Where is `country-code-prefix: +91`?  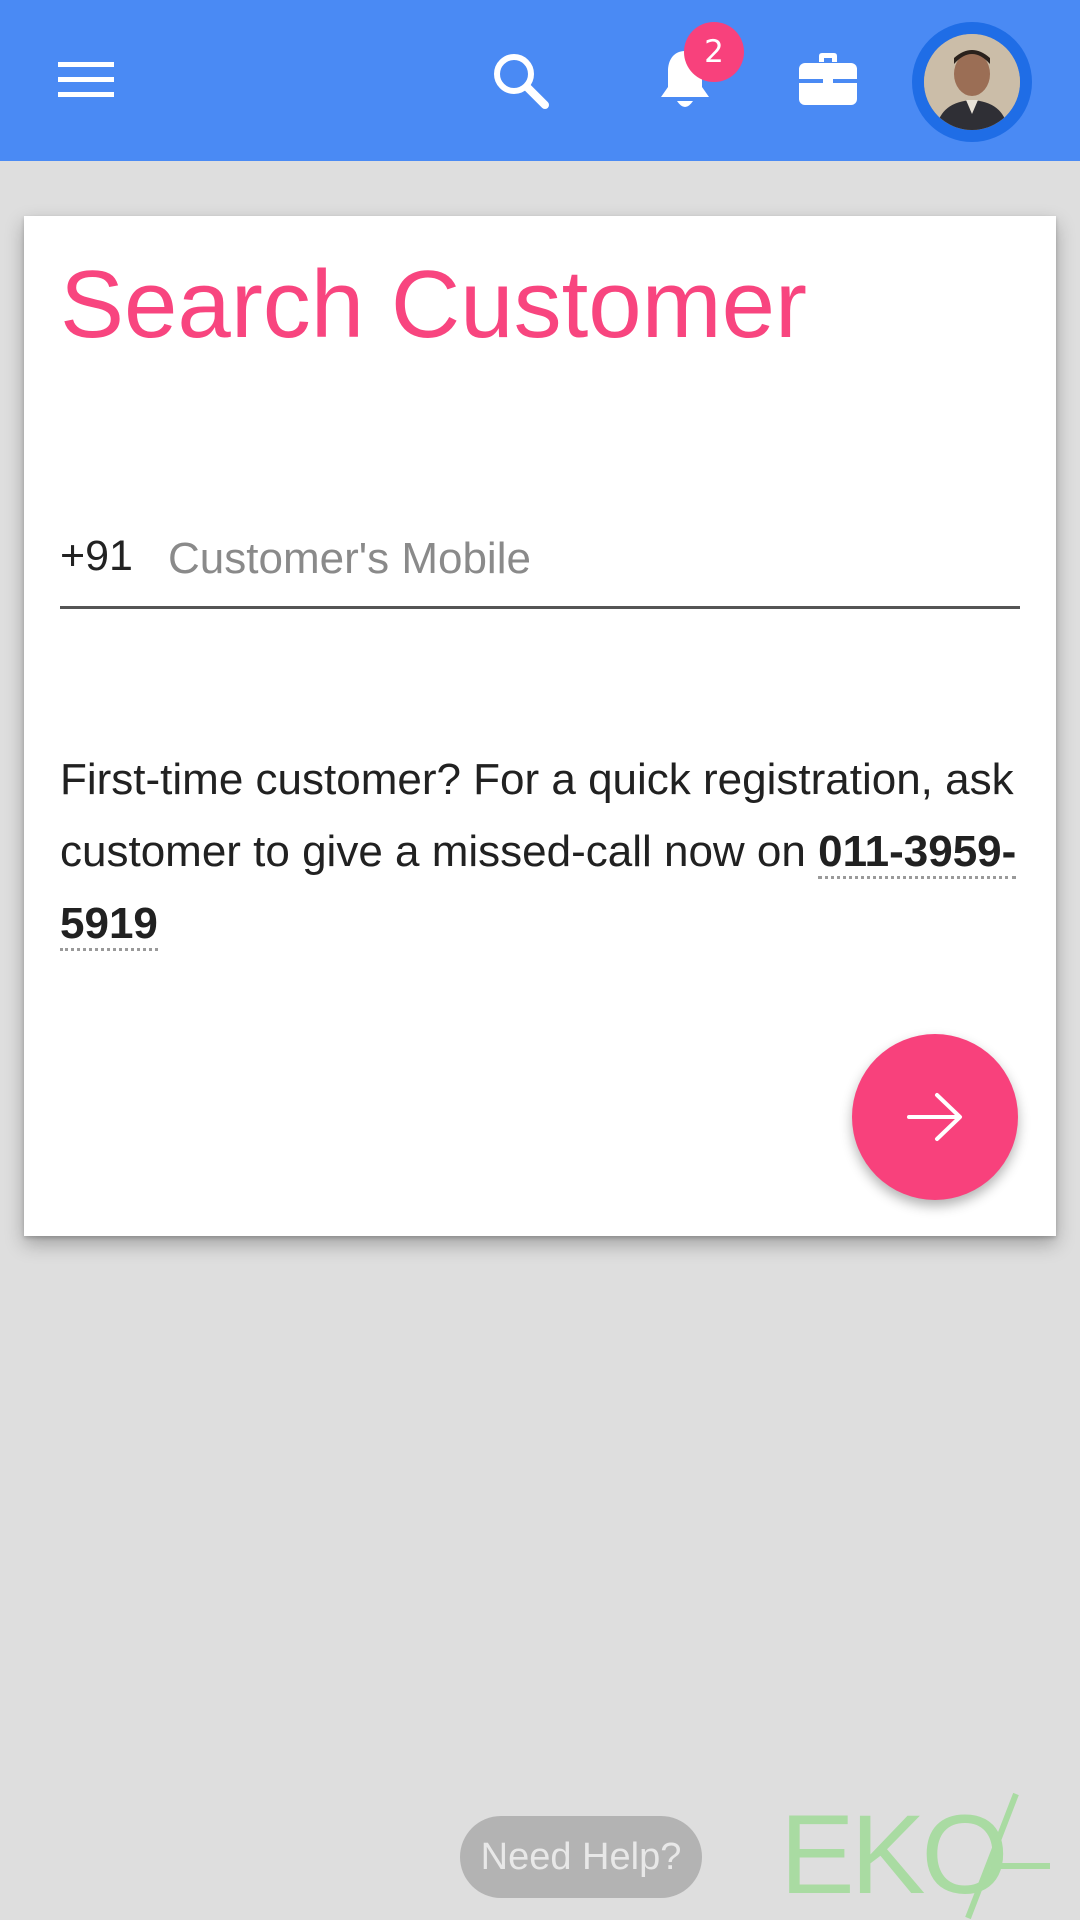
country-code-prefix: +91 is located at coordinates (96, 556).